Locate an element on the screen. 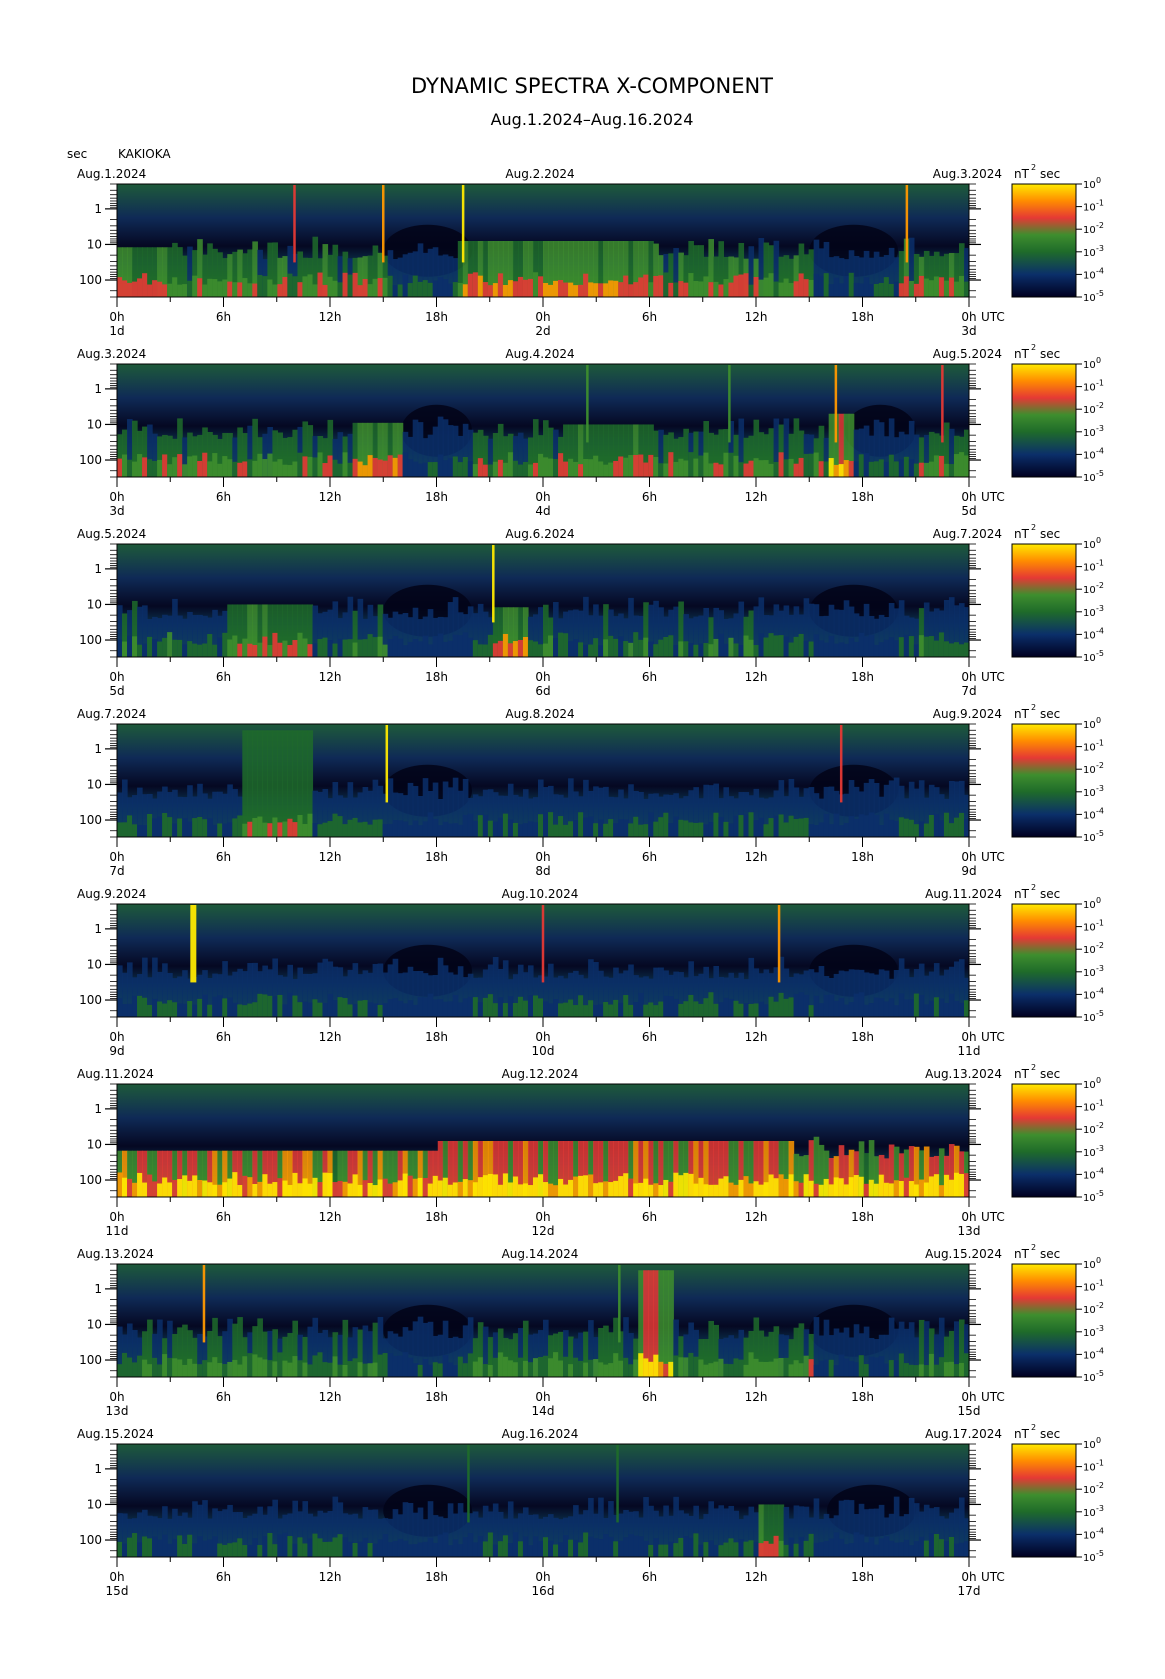 The image size is (1165, 1679). day-label: 11d is located at coordinates (117, 1231).